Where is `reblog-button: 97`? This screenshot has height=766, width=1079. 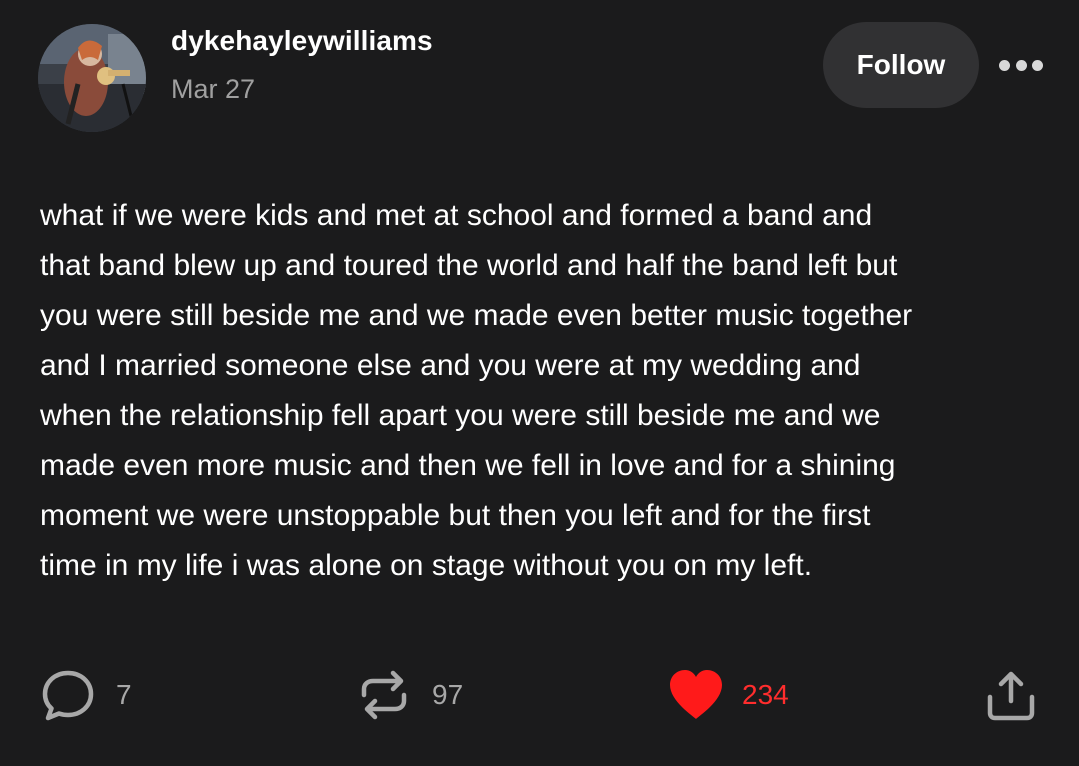
reblog-button: 97 is located at coordinates (409, 695).